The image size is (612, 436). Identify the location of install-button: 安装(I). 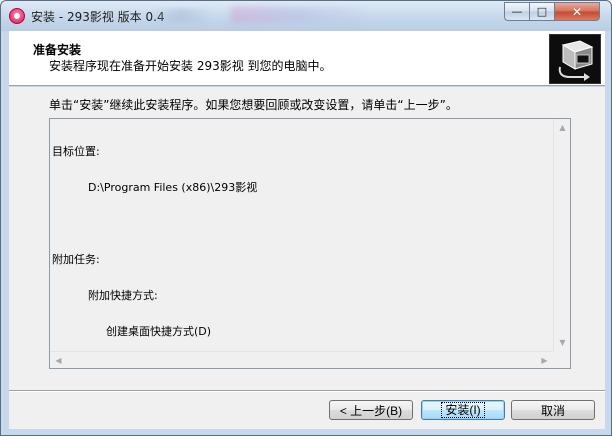
(463, 410).